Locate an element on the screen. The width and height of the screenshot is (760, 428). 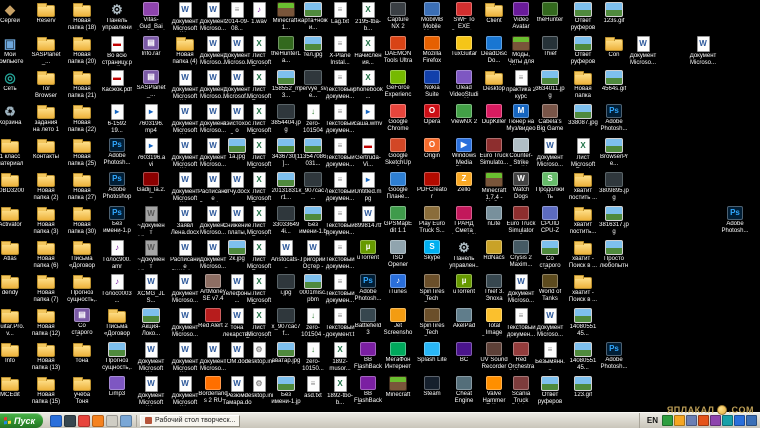
desktop-icon: ▬ Касжок.pdf is located at coordinates (117, 82).